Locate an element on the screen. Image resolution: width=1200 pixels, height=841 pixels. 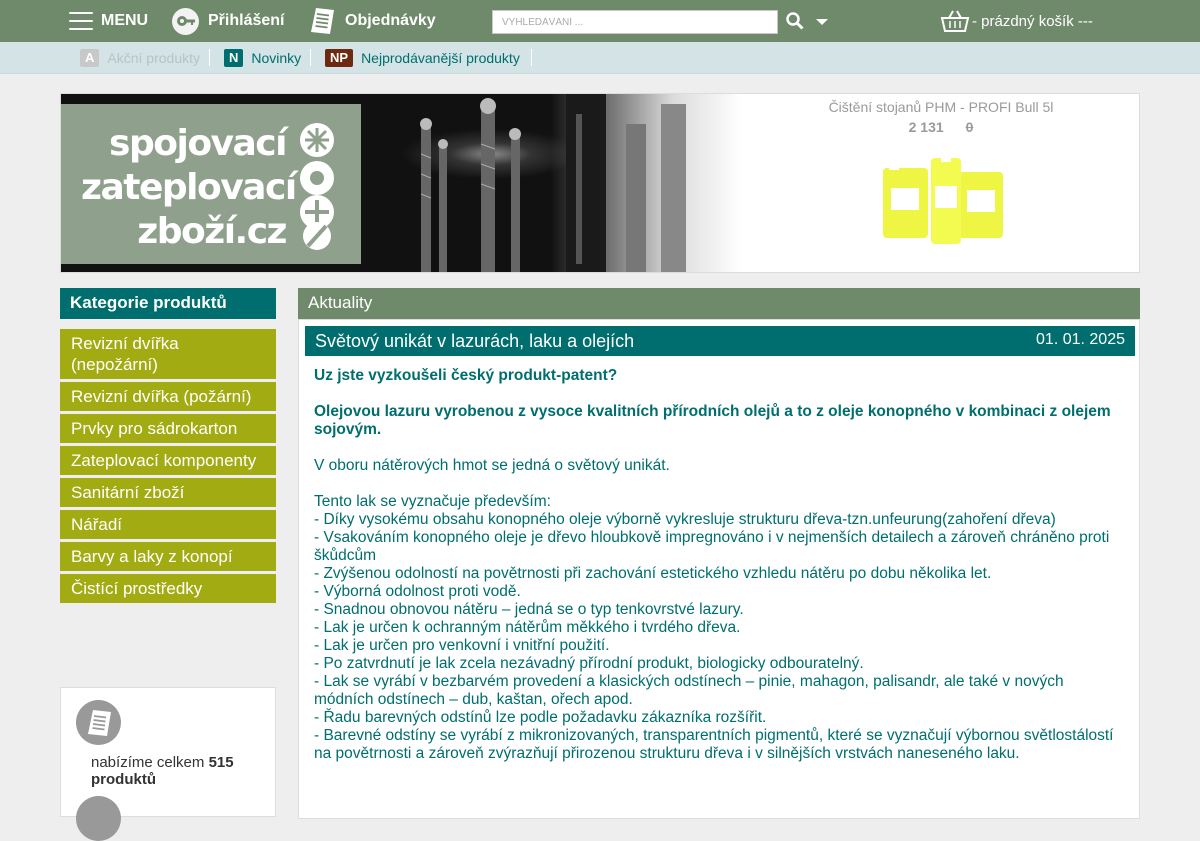
stats-icon is located at coordinates (98, 818).